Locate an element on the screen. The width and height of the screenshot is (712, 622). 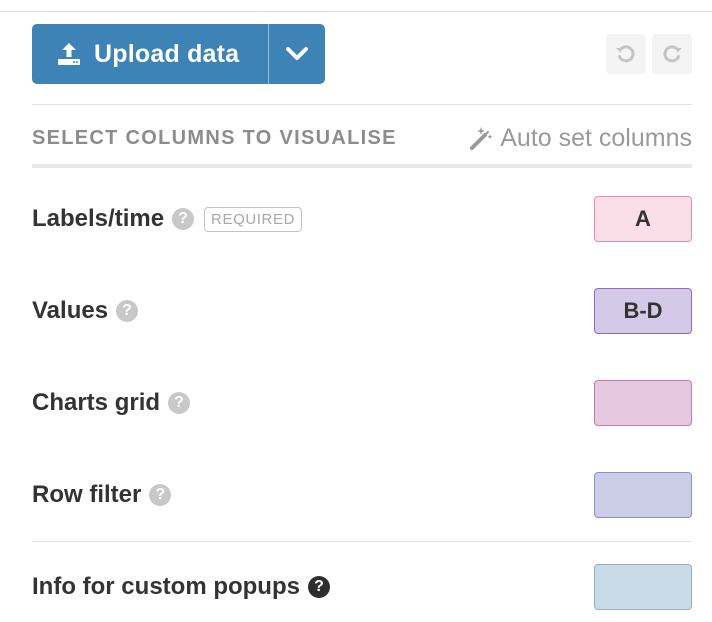
upload-data-label: Upload data is located at coordinates (167, 53).